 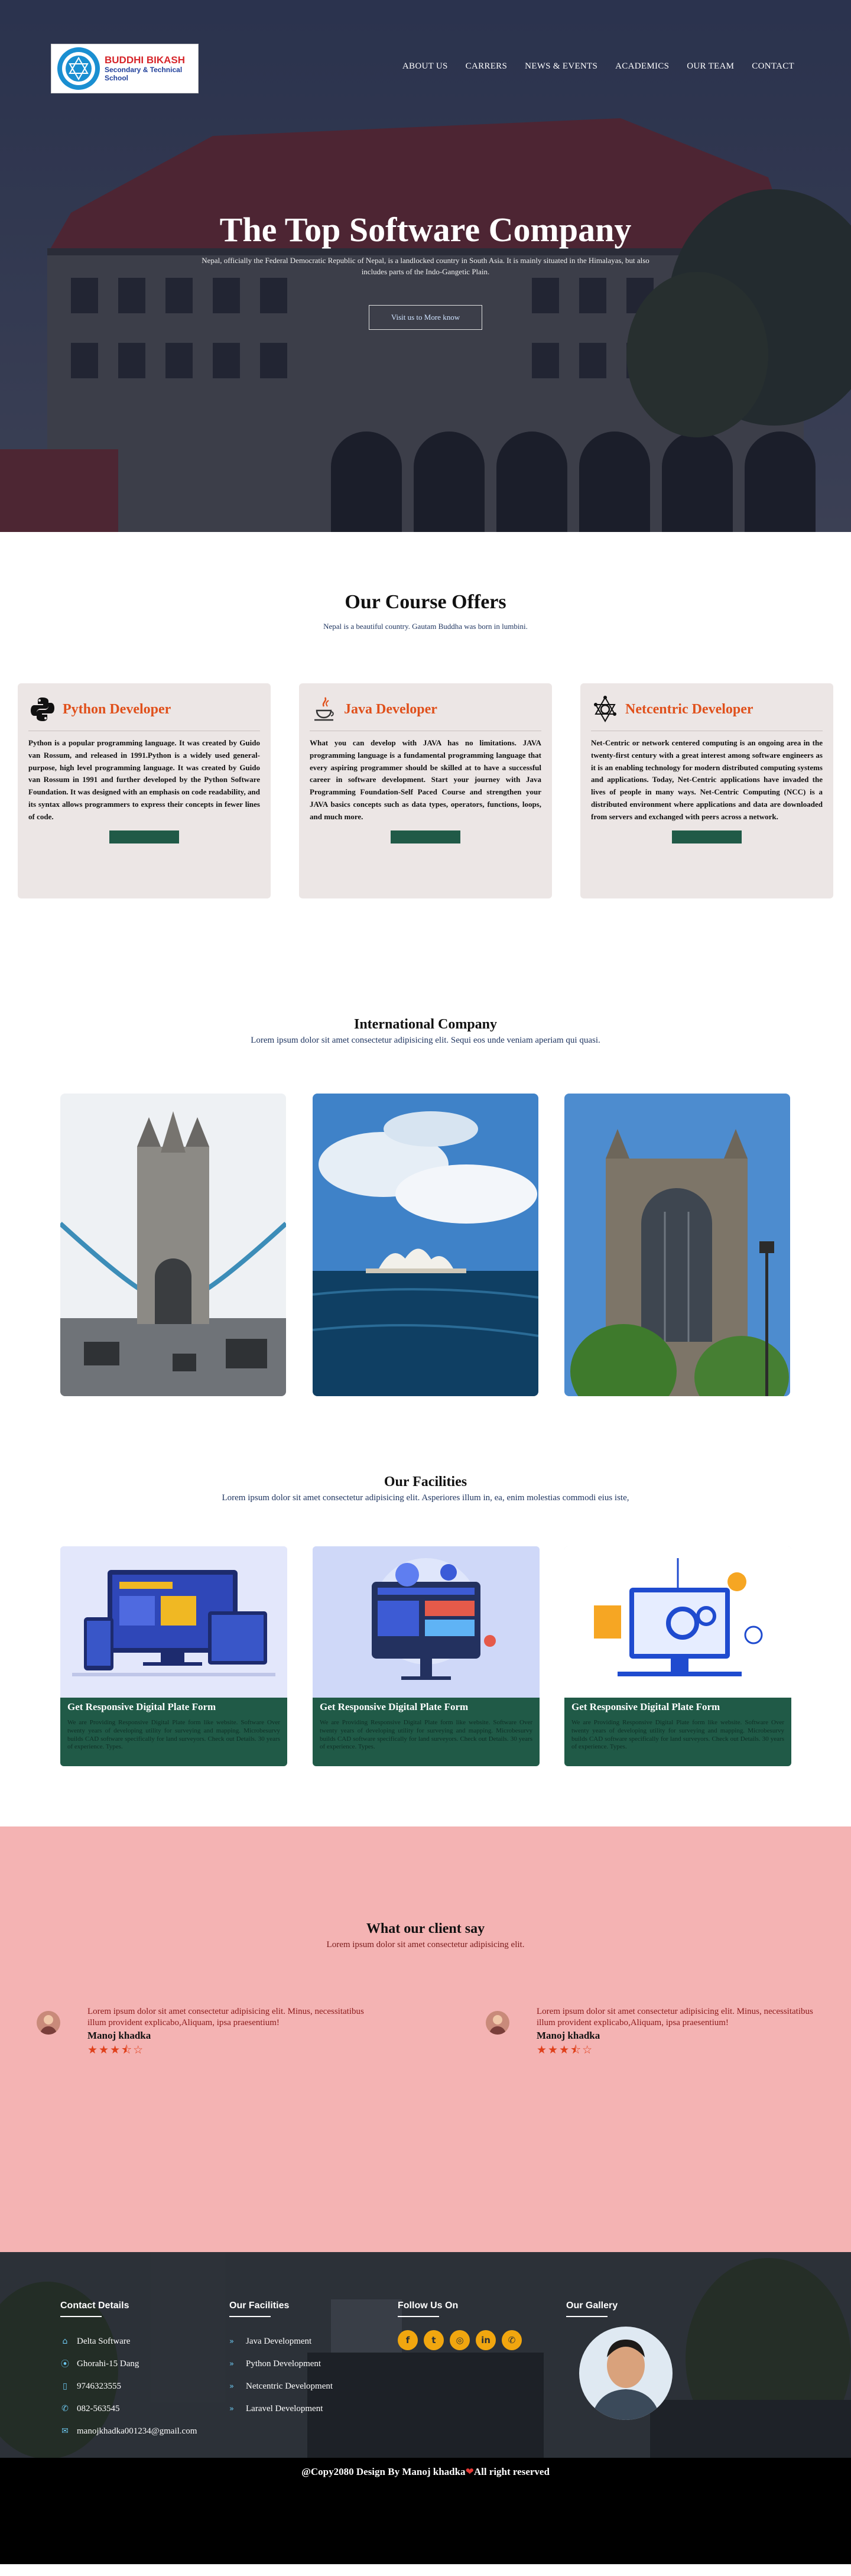 I want to click on copyright-text: @Copy2080 Design By Manoj khadka, so click(x=383, y=2471).